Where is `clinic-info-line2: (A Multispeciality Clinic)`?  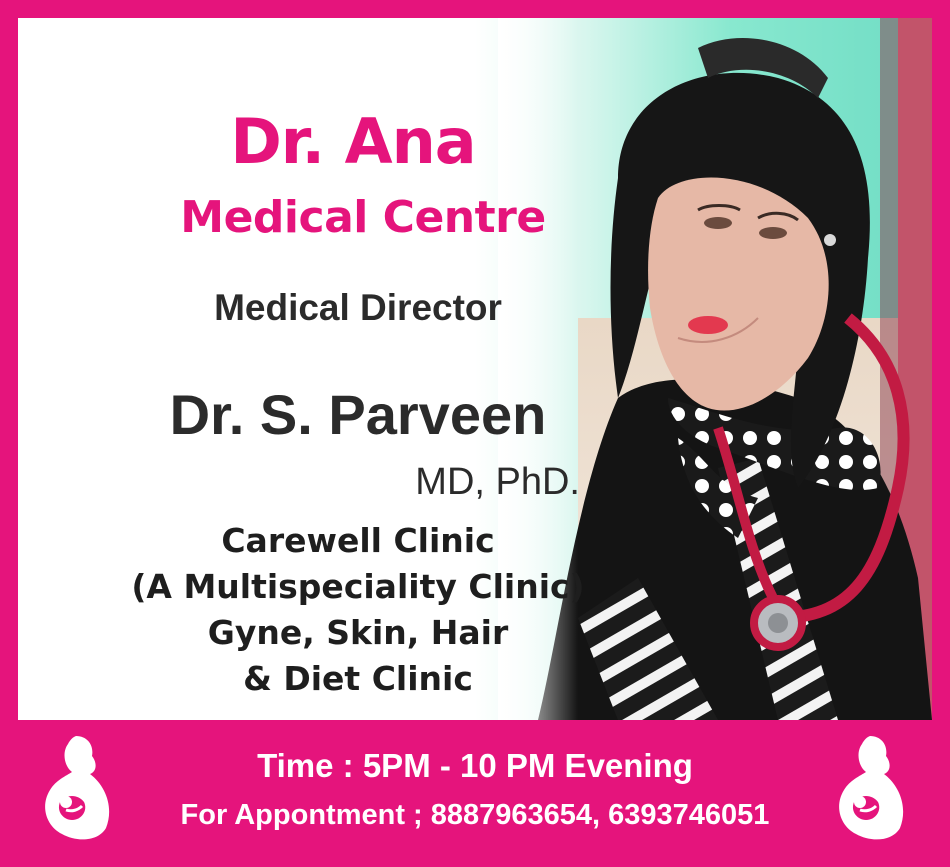
clinic-info-line2: (A Multispeciality Clinic) is located at coordinates (358, 586).